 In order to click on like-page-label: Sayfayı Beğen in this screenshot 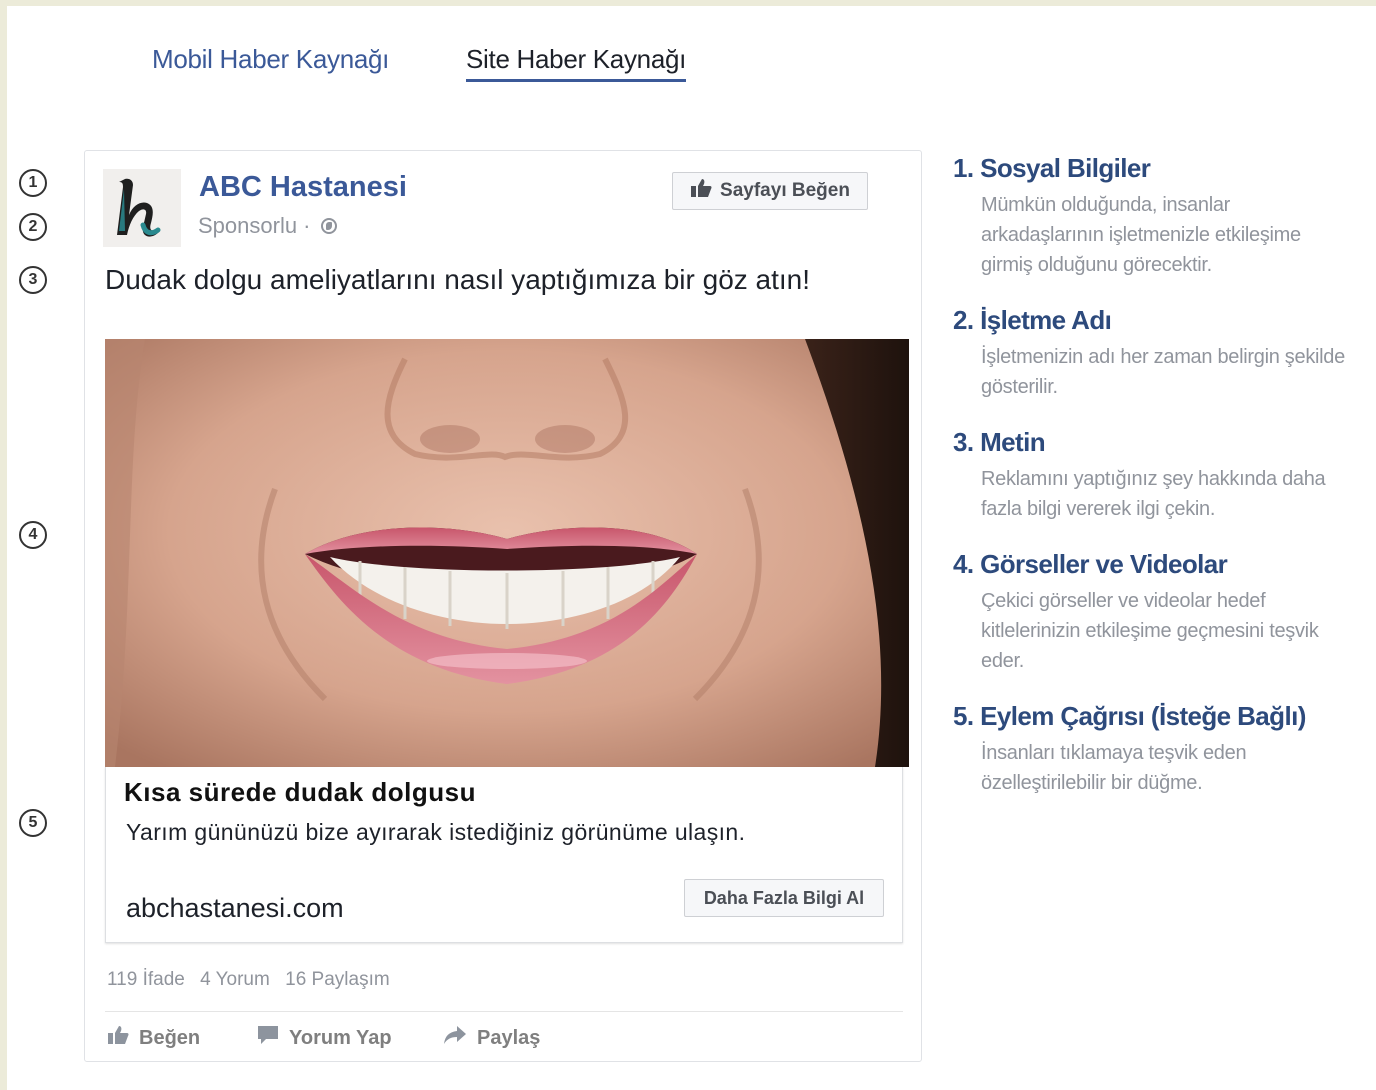, I will do `click(785, 190)`.